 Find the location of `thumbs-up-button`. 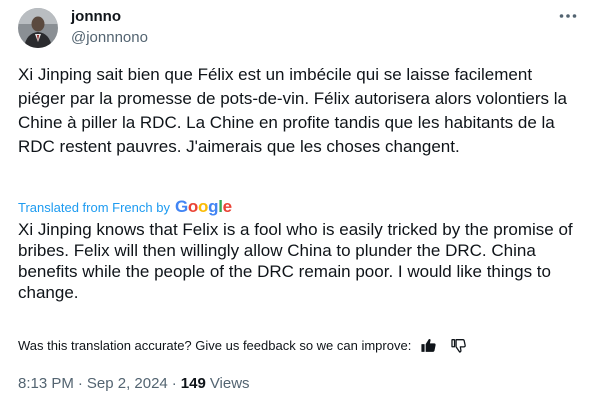

thumbs-up-button is located at coordinates (428, 345).